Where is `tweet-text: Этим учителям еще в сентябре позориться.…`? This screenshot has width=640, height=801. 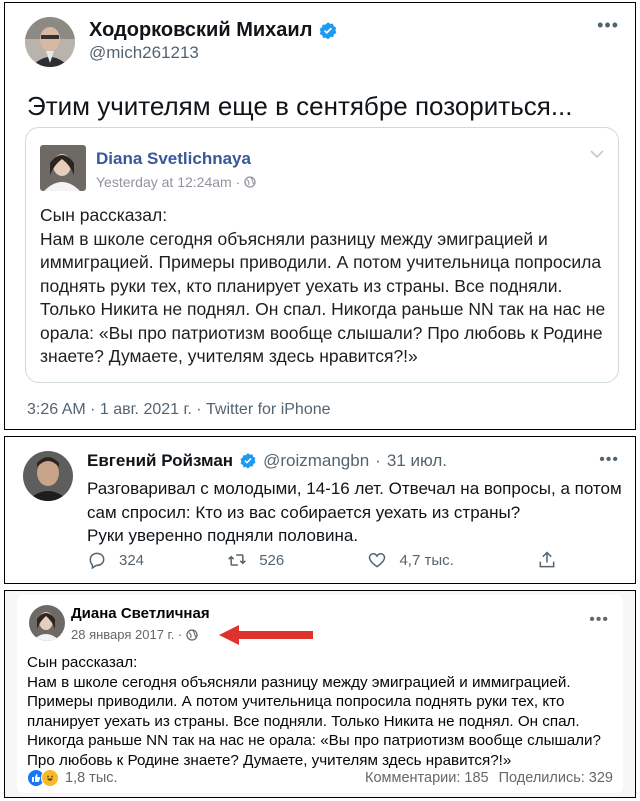 tweet-text: Этим учителям еще в сентябре позориться.… is located at coordinates (300, 106).